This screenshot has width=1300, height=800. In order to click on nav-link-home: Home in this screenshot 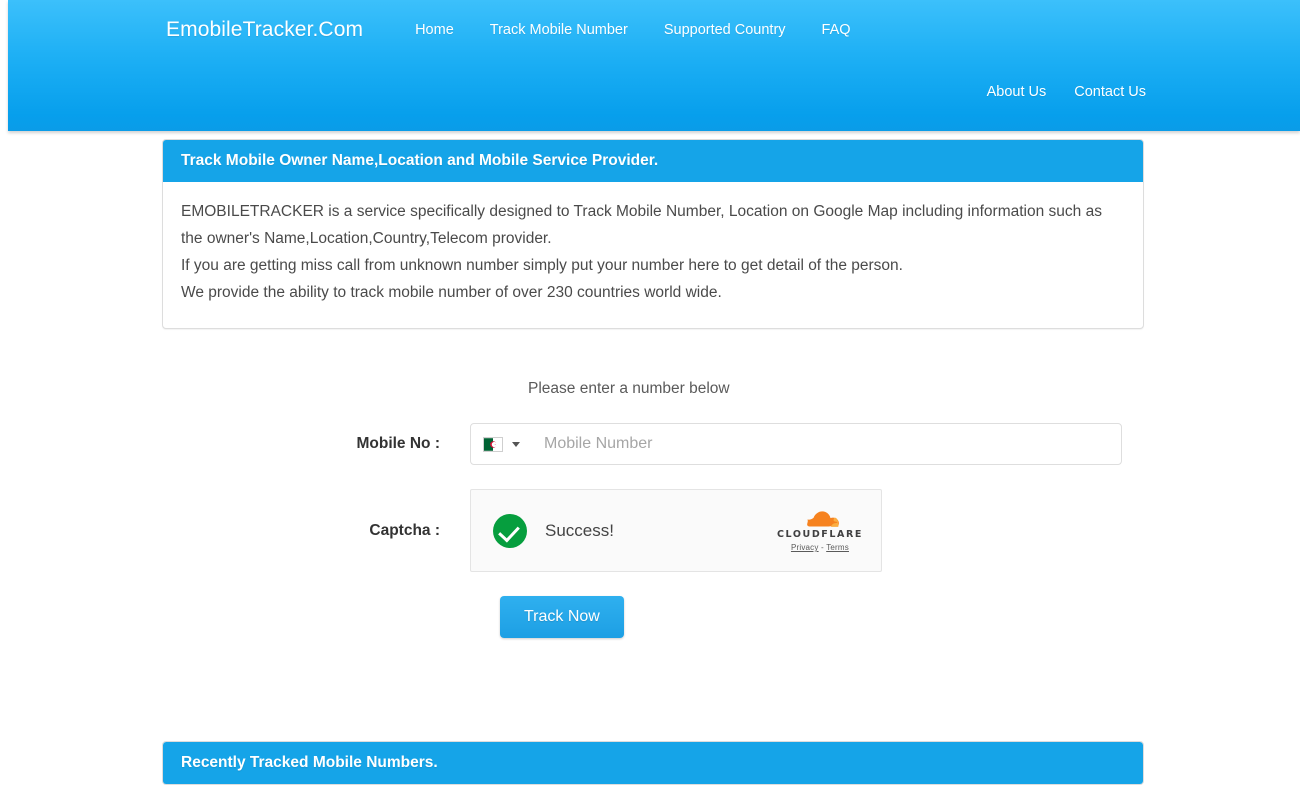, I will do `click(434, 30)`.